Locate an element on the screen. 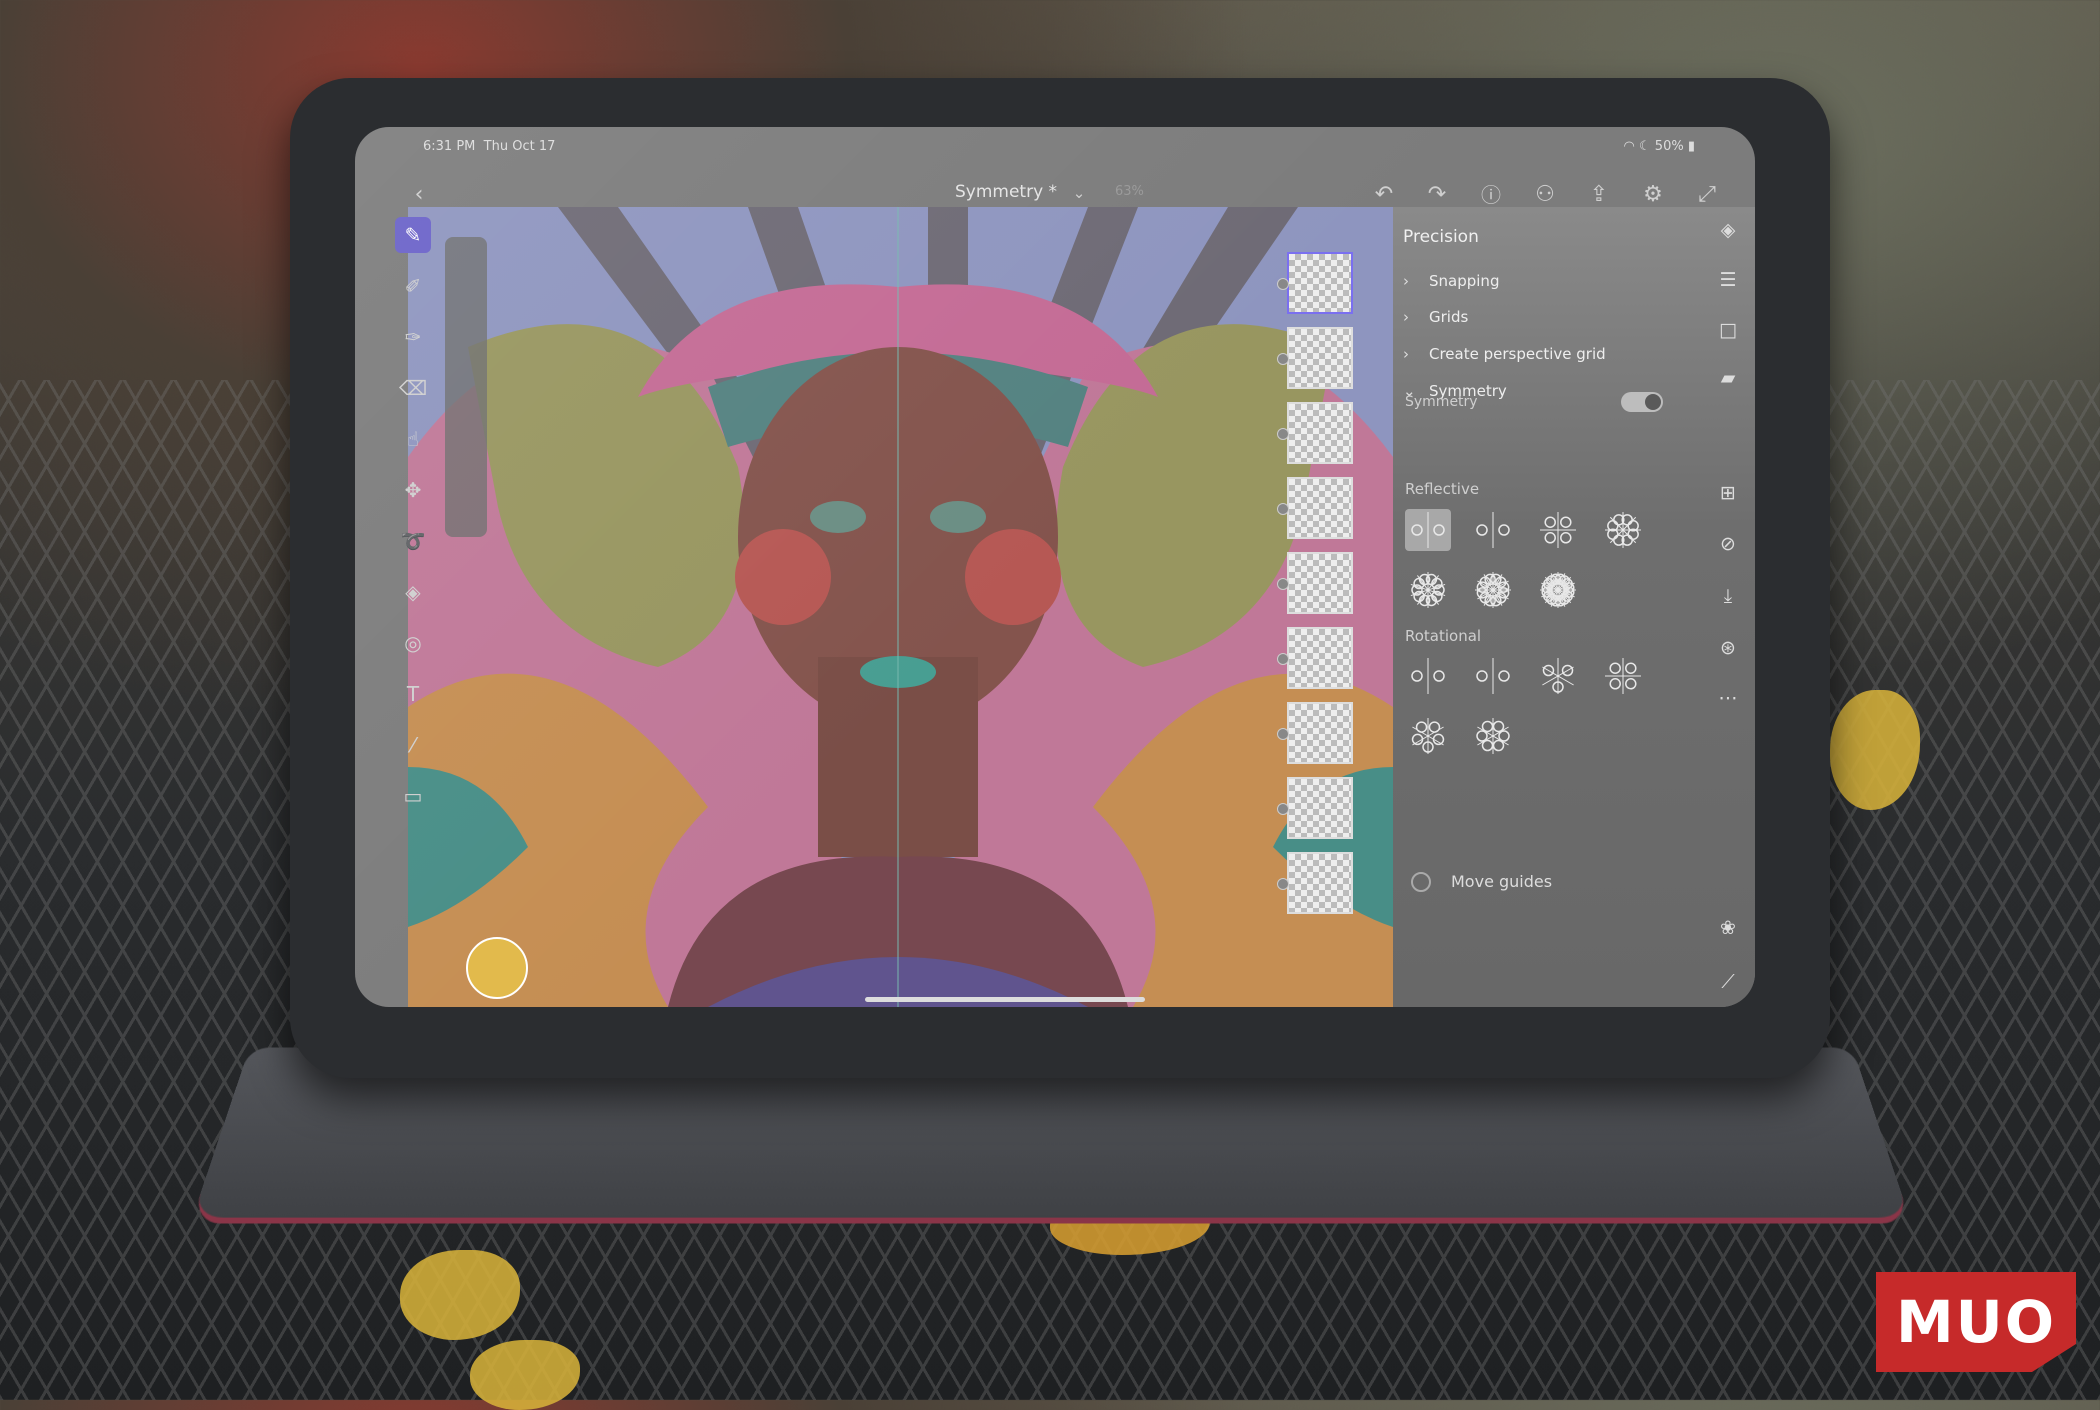 This screenshot has width=2100, height=1410. reflective-horizontal-icon is located at coordinates (1493, 530).